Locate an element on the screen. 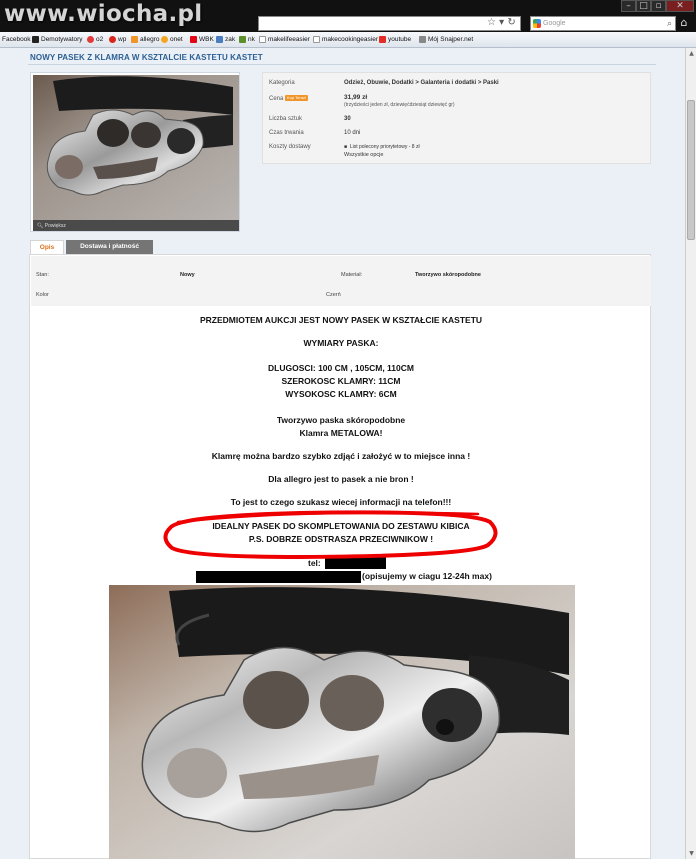  nk-icon is located at coordinates (242, 39).